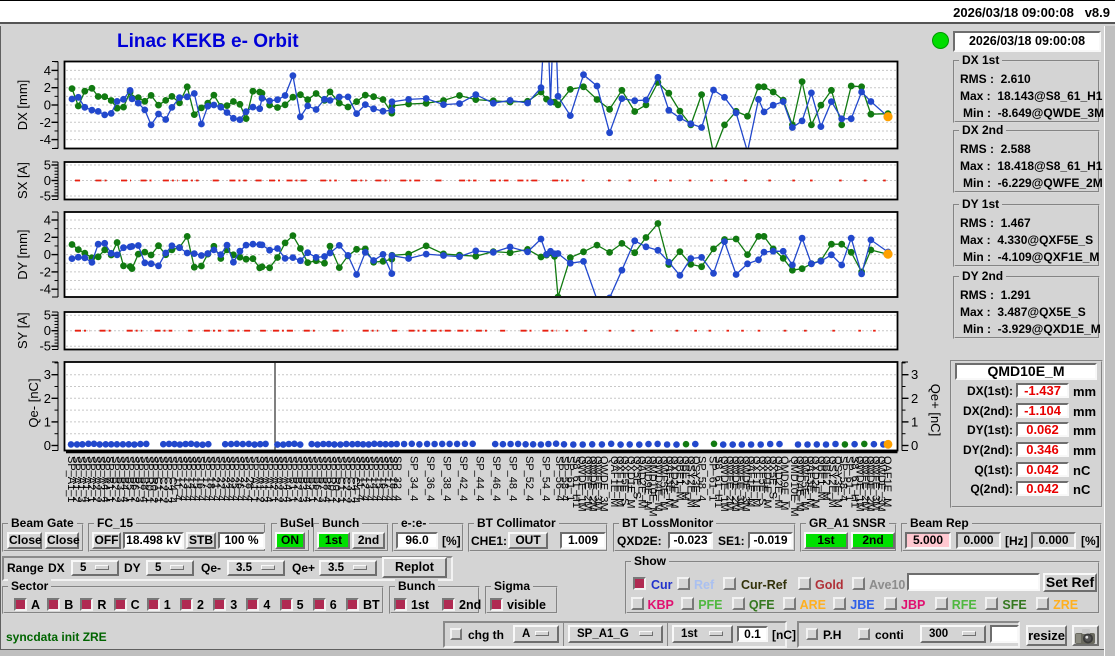 This screenshot has height=656, width=1115. I want to click on svg-text: DY [mm], so click(22, 254).